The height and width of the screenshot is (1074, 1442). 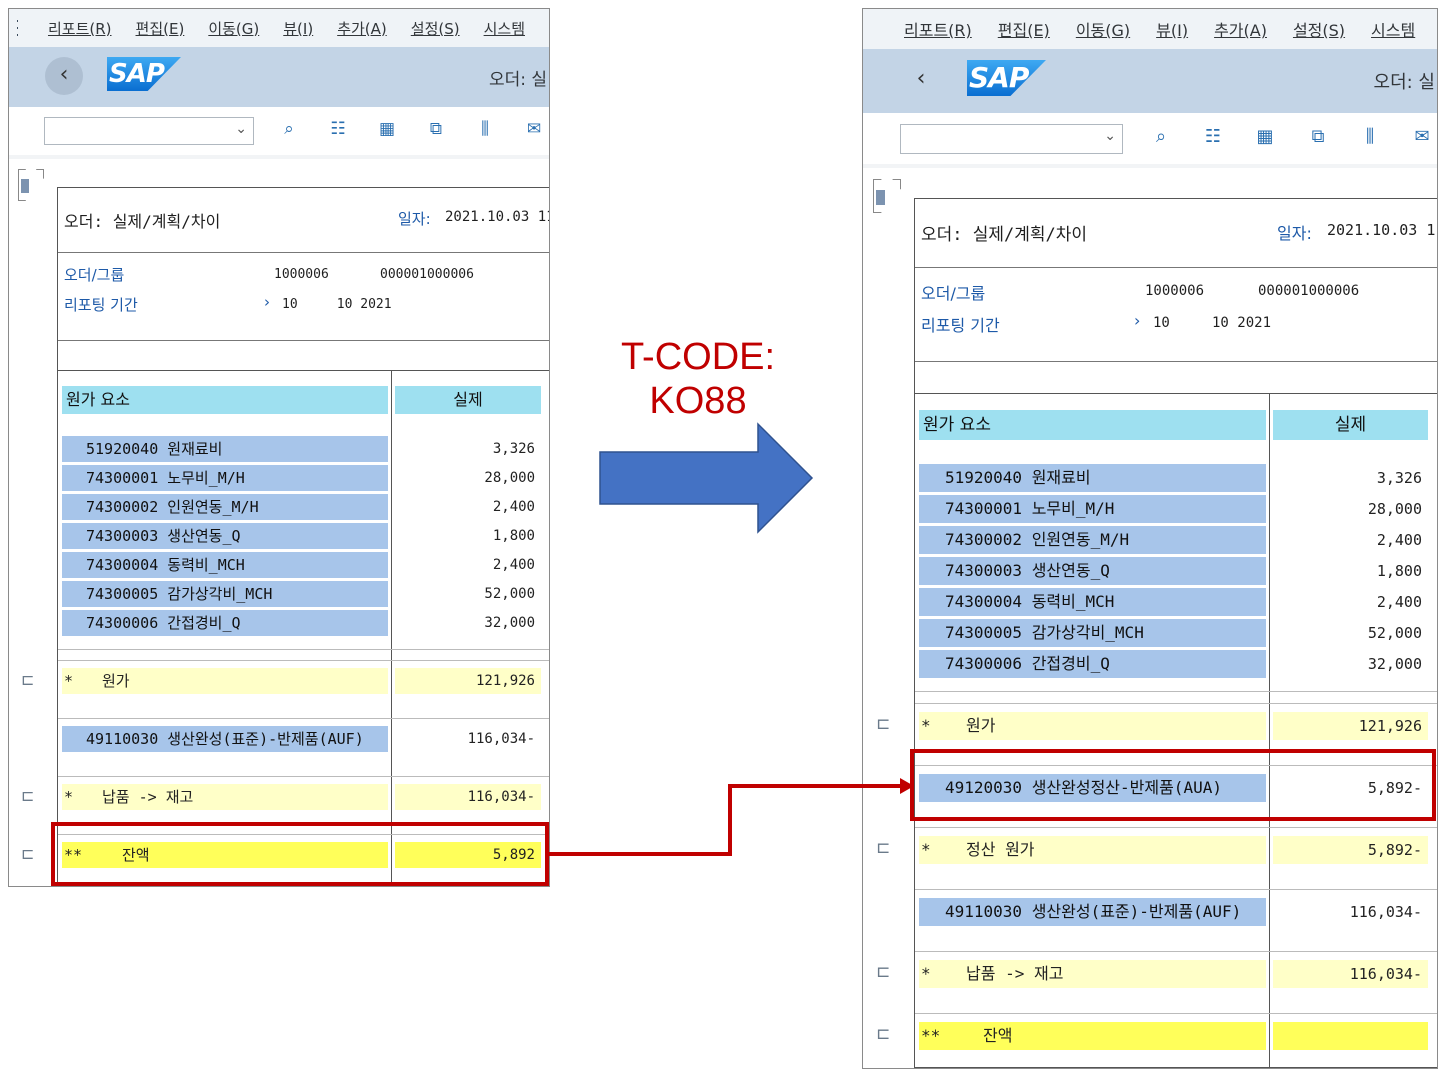 I want to click on settle_sum-row-text: 정산 원가, so click(x=1000, y=849).